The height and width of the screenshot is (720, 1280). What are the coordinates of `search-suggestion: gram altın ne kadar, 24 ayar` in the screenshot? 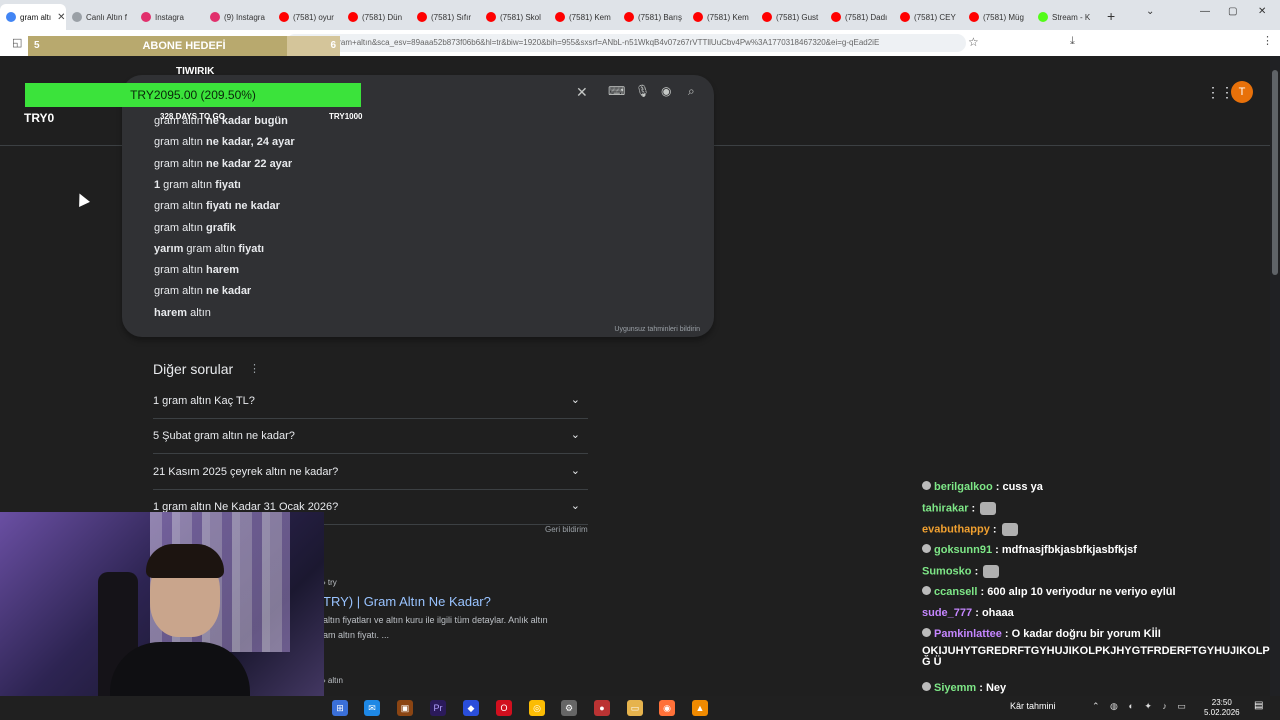 It's located at (224, 142).